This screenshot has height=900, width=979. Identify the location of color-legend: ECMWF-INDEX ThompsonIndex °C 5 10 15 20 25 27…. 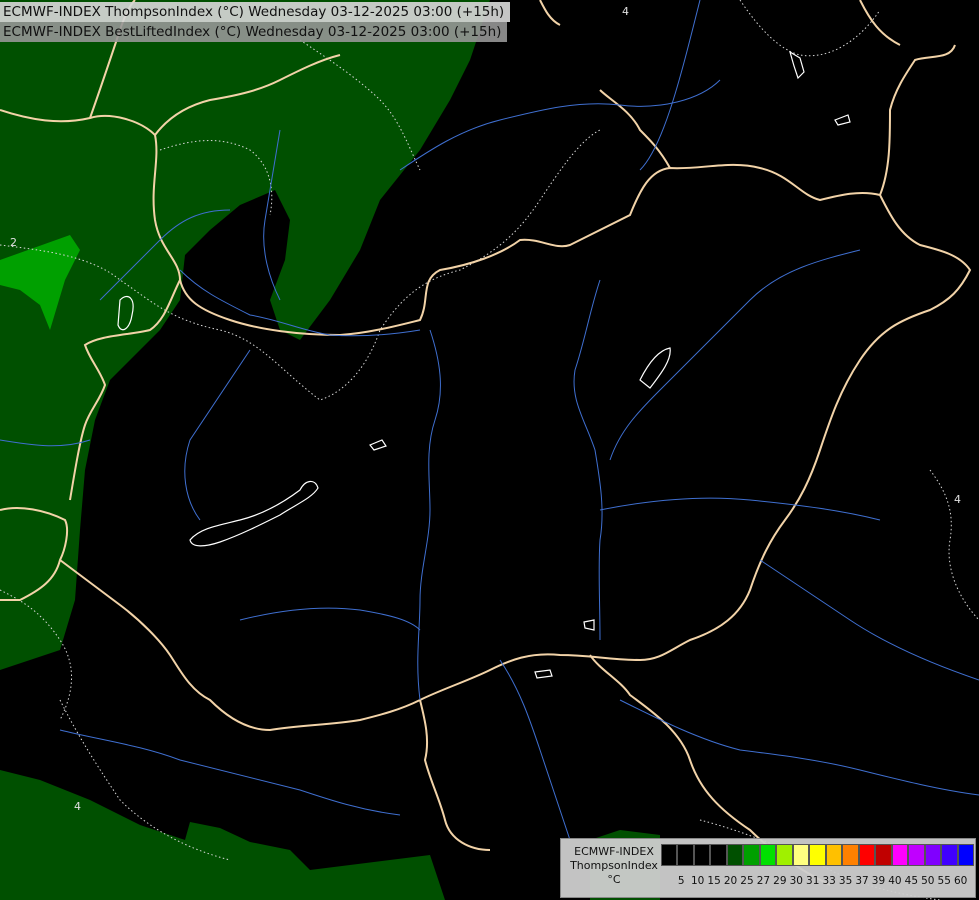
(768, 868).